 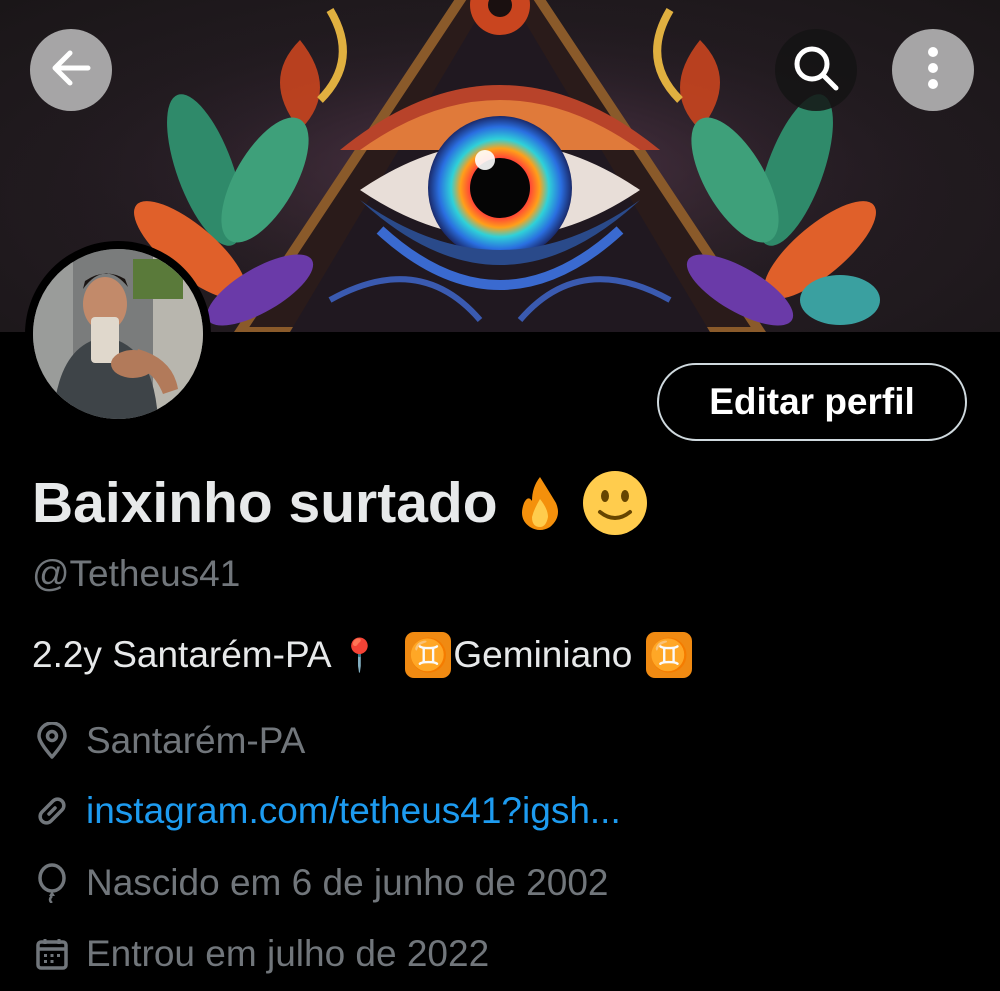 I want to click on birthday-row: Nascido em 6 de junho de 2002, so click(x=320, y=883).